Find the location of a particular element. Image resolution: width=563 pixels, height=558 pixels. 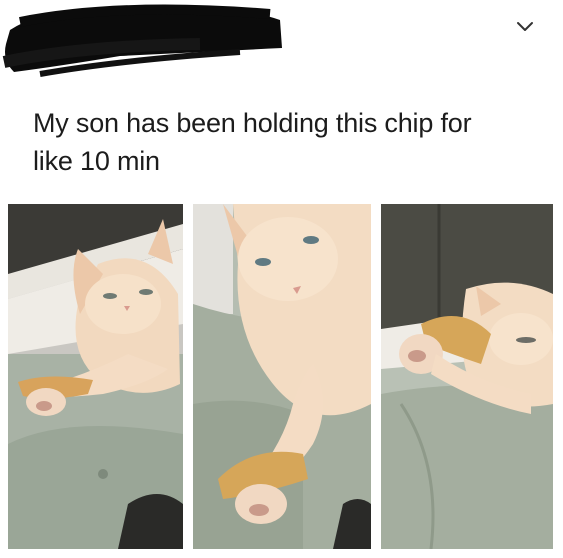

chevron-down-icon is located at coordinates (525, 26).